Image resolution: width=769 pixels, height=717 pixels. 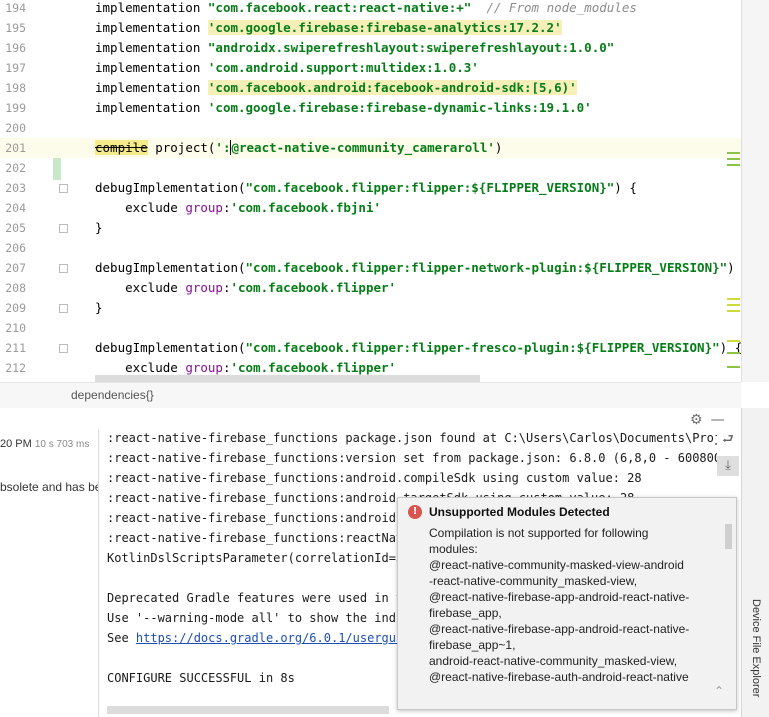 What do you see at coordinates (49, 487) in the screenshot?
I see `build-tree-message: bsolete and has be` at bounding box center [49, 487].